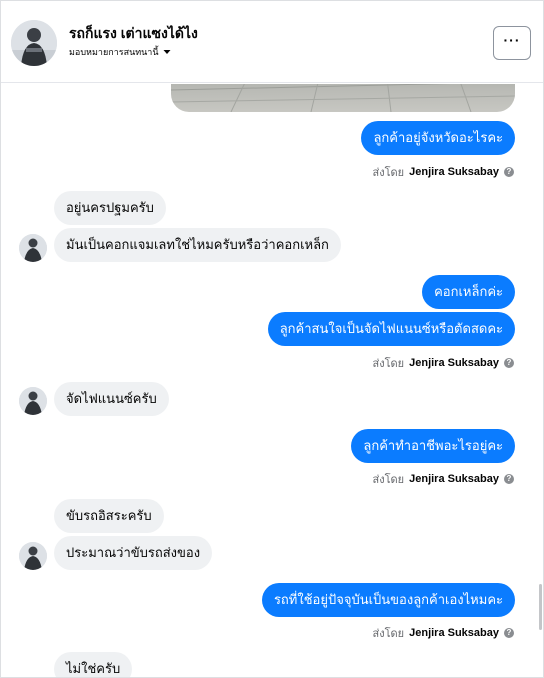 This screenshot has width=544, height=678. I want to click on incoming-message: ไม่ใช่ครับ, so click(93, 664).